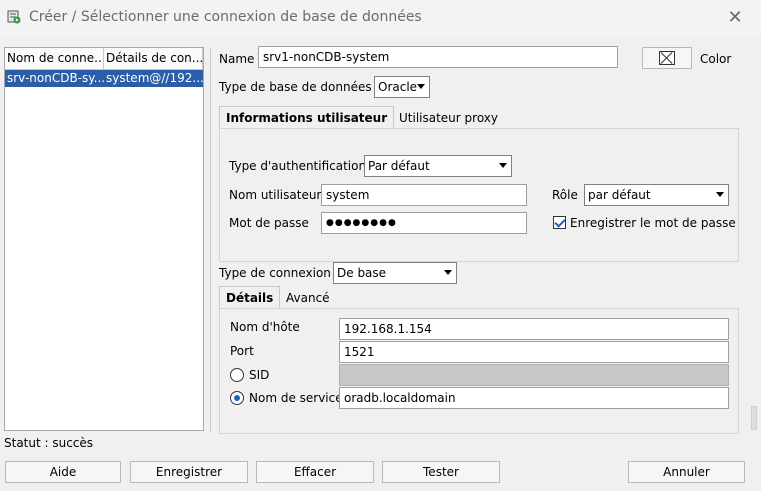 The height and width of the screenshot is (491, 761). What do you see at coordinates (399, 166) in the screenshot?
I see `auth-type-value: Par défaut` at bounding box center [399, 166].